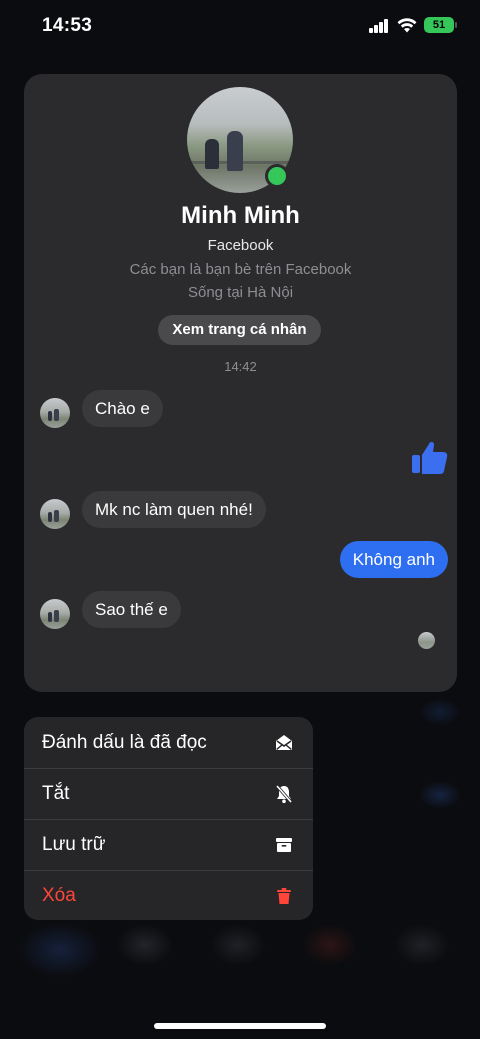 Image resolution: width=480 pixels, height=1039 pixels. I want to click on trash-icon, so click(284, 896).